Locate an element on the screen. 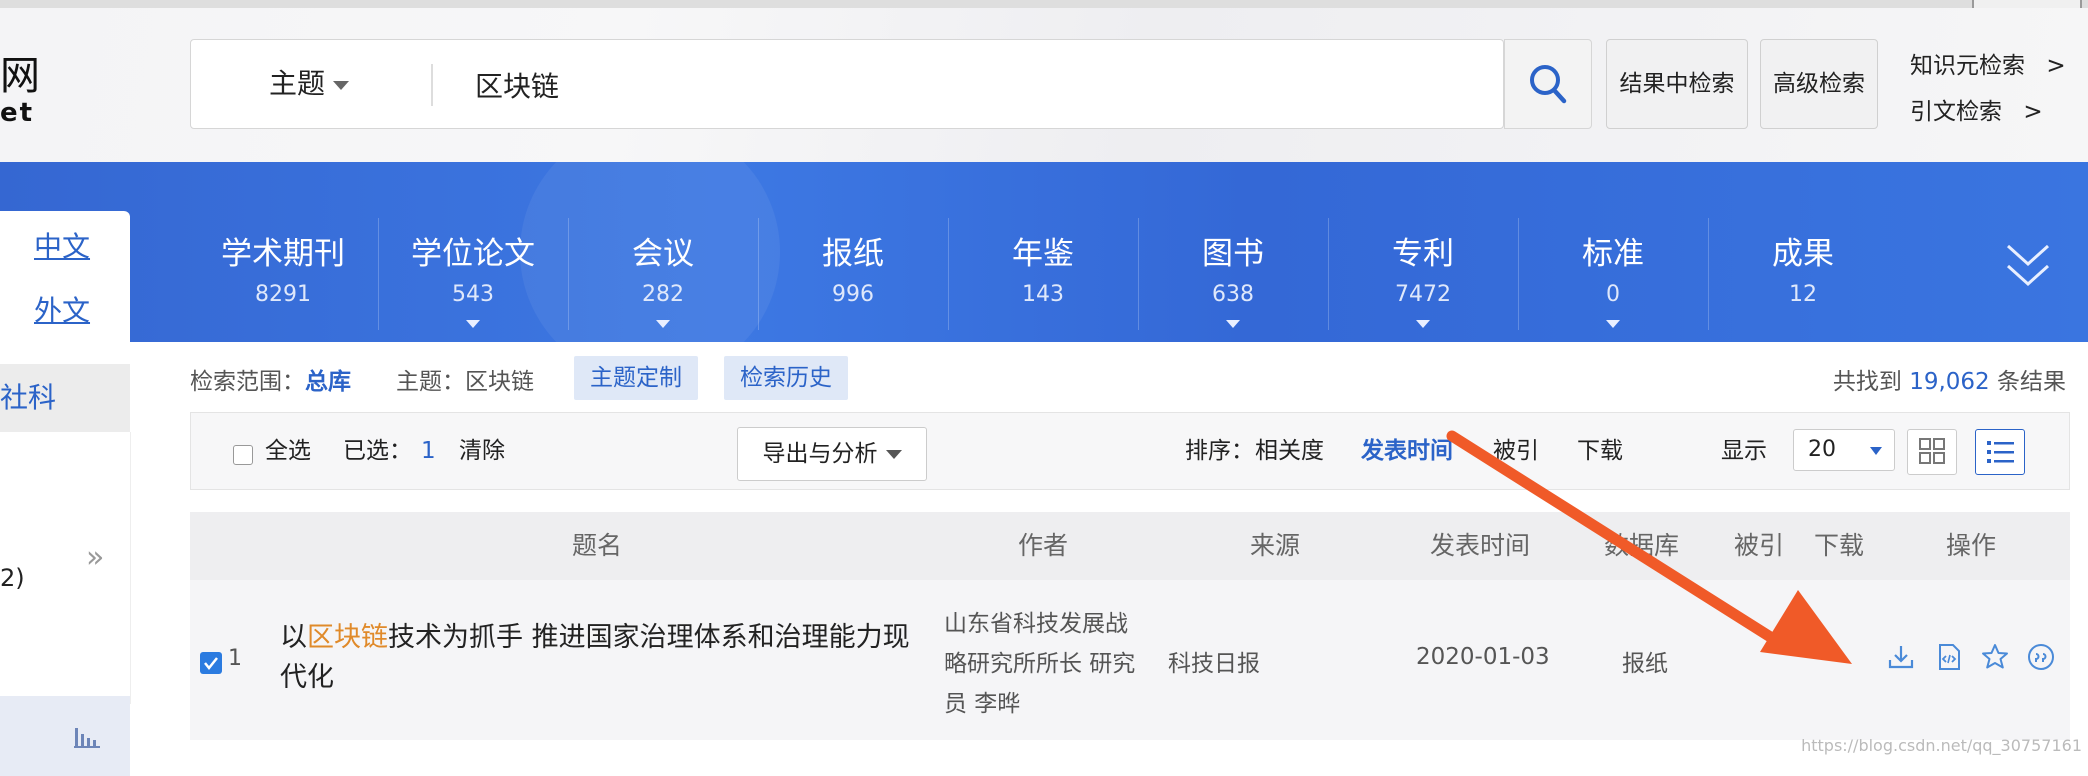  search-type-dropdown: 主题 is located at coordinates (309, 84).